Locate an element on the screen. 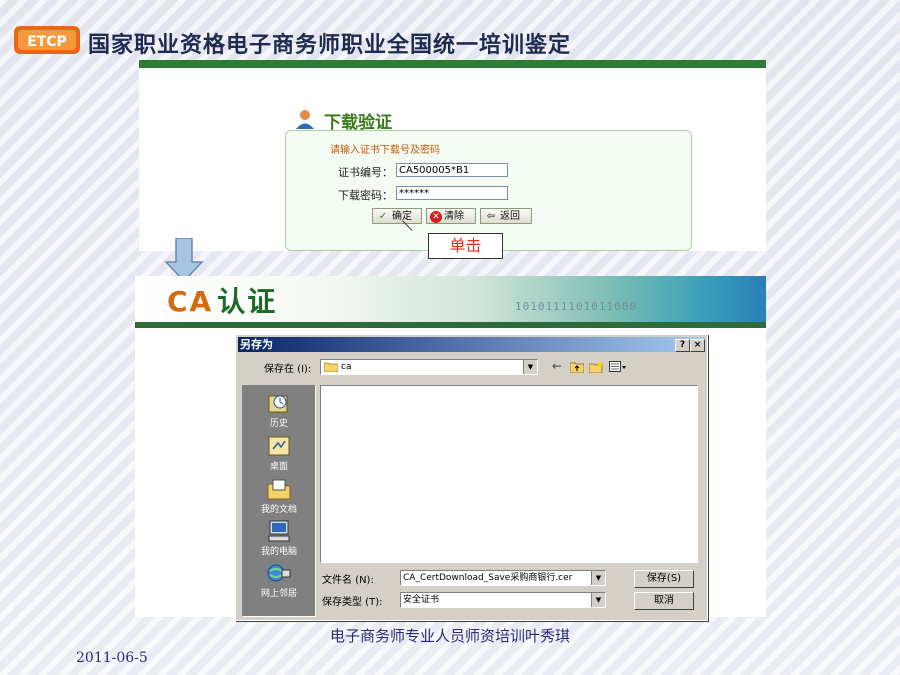 Image resolution: width=900 pixels, height=675 pixels. back-icon: ← is located at coordinates (557, 366).